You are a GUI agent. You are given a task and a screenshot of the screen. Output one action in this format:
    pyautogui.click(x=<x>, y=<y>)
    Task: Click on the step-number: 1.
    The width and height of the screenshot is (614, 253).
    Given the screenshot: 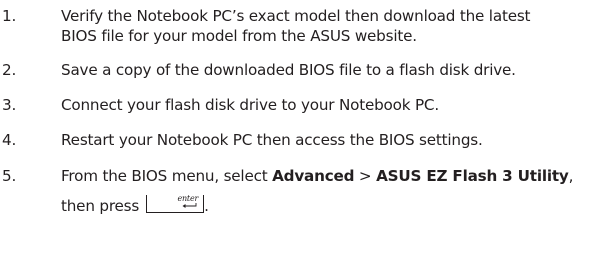 What is the action you would take?
    pyautogui.click(x=9, y=16)
    